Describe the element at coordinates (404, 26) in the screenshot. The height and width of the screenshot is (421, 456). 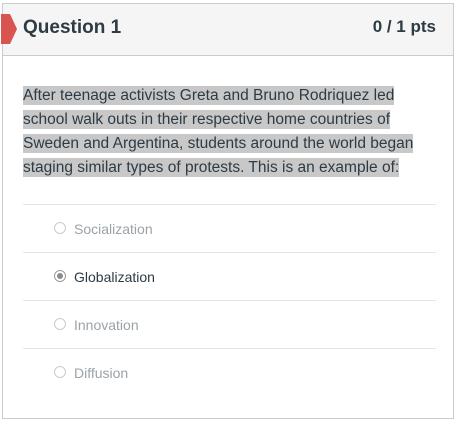
I see `question-points: 0 / 1 pts` at that location.